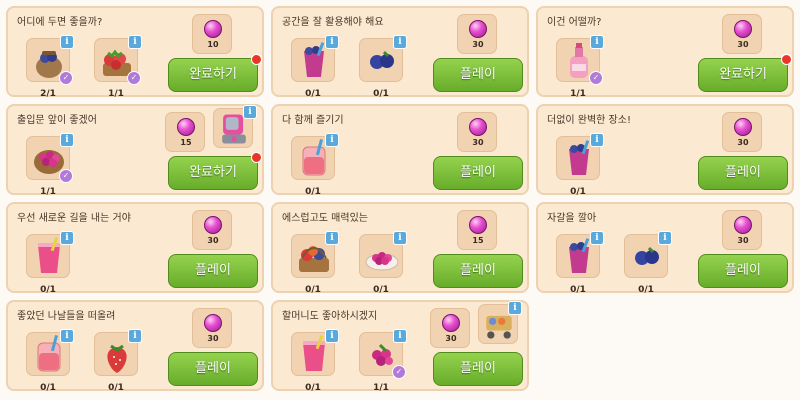 The image size is (800, 400). Describe the element at coordinates (313, 120) in the screenshot. I see `quest-title: 다 함께 즐기기` at that location.